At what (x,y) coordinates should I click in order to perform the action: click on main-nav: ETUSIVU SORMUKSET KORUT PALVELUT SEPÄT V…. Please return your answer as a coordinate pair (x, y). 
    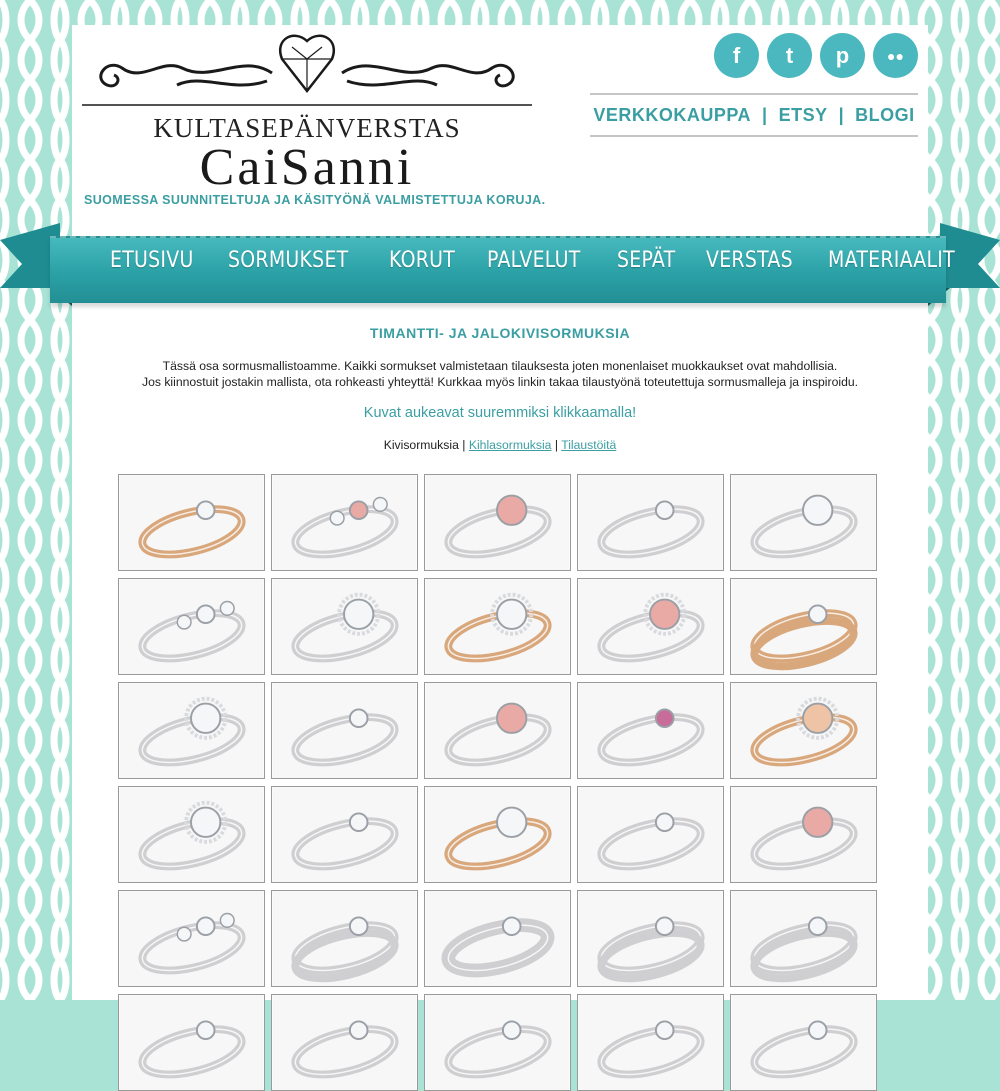
    Looking at the image, I should click on (553, 260).